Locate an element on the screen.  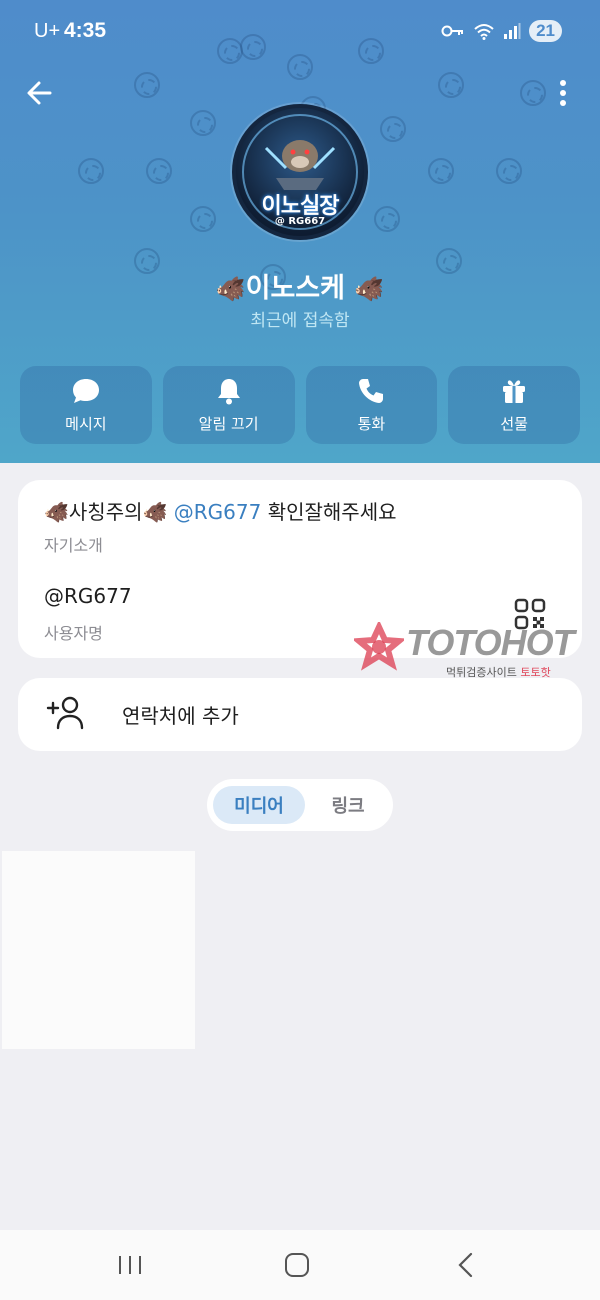
recents-icon is located at coordinates (130, 1265).